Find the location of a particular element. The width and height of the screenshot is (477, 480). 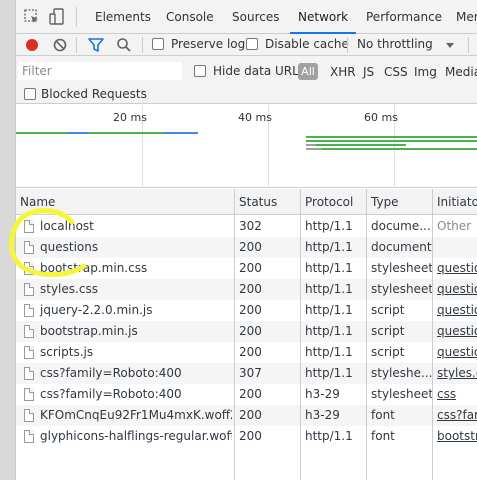

cell-type: stylesheet is located at coordinates (401, 394).